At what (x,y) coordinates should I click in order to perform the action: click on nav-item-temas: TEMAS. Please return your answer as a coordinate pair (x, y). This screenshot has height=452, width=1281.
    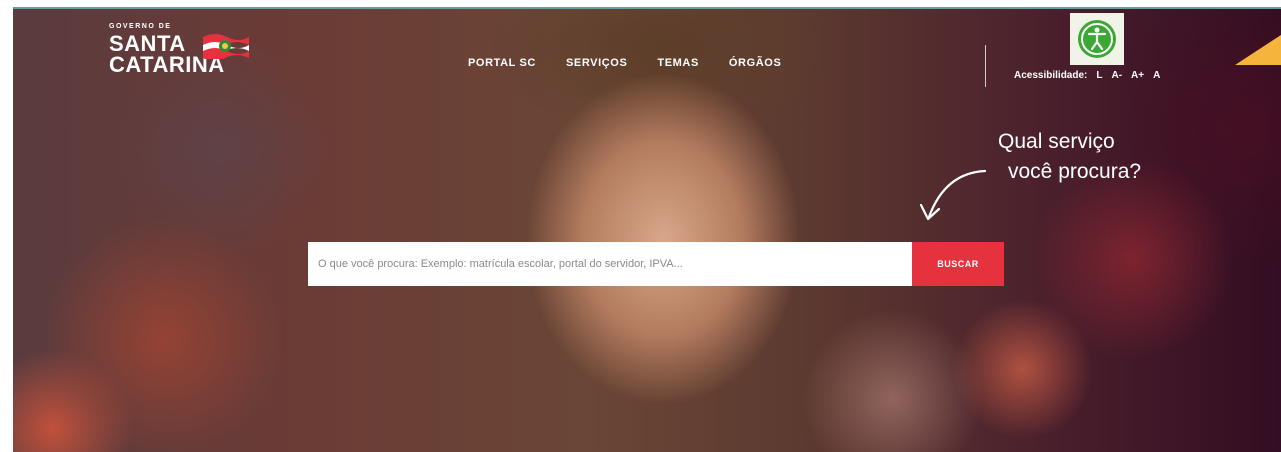
    Looking at the image, I should click on (678, 63).